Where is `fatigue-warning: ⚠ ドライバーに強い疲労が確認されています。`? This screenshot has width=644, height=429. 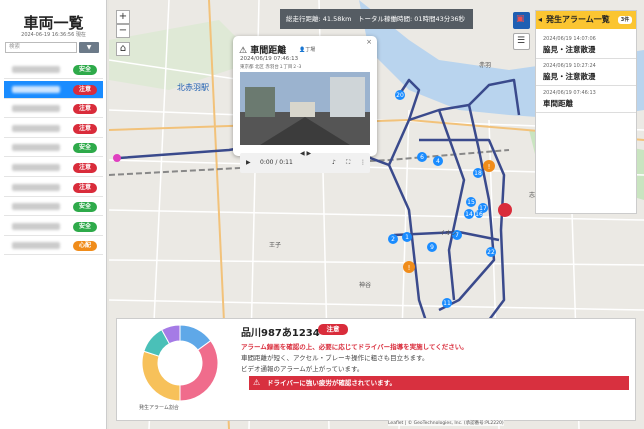
fatigue-warning: ⚠ ドライバーに強い疲労が確認されています。 is located at coordinates (439, 383).